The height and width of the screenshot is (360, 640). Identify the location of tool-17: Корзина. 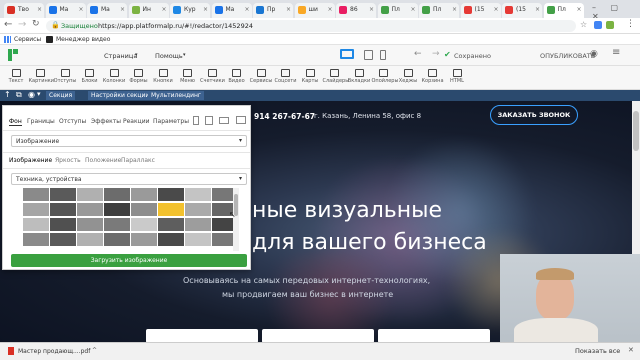
(433, 78).